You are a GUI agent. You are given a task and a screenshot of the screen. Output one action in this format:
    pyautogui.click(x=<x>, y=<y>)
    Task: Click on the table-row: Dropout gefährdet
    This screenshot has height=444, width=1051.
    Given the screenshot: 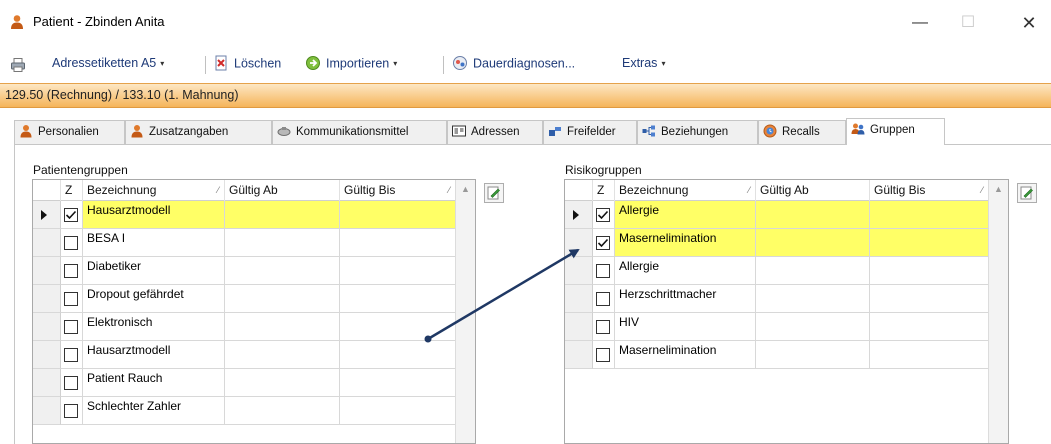 What is the action you would take?
    pyautogui.click(x=244, y=299)
    